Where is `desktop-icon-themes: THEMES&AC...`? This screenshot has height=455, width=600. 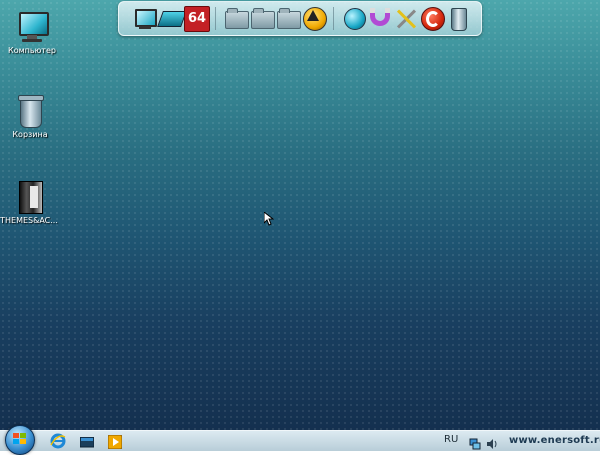
desktop-icon-themes: THEMES&AC... is located at coordinates (30, 201).